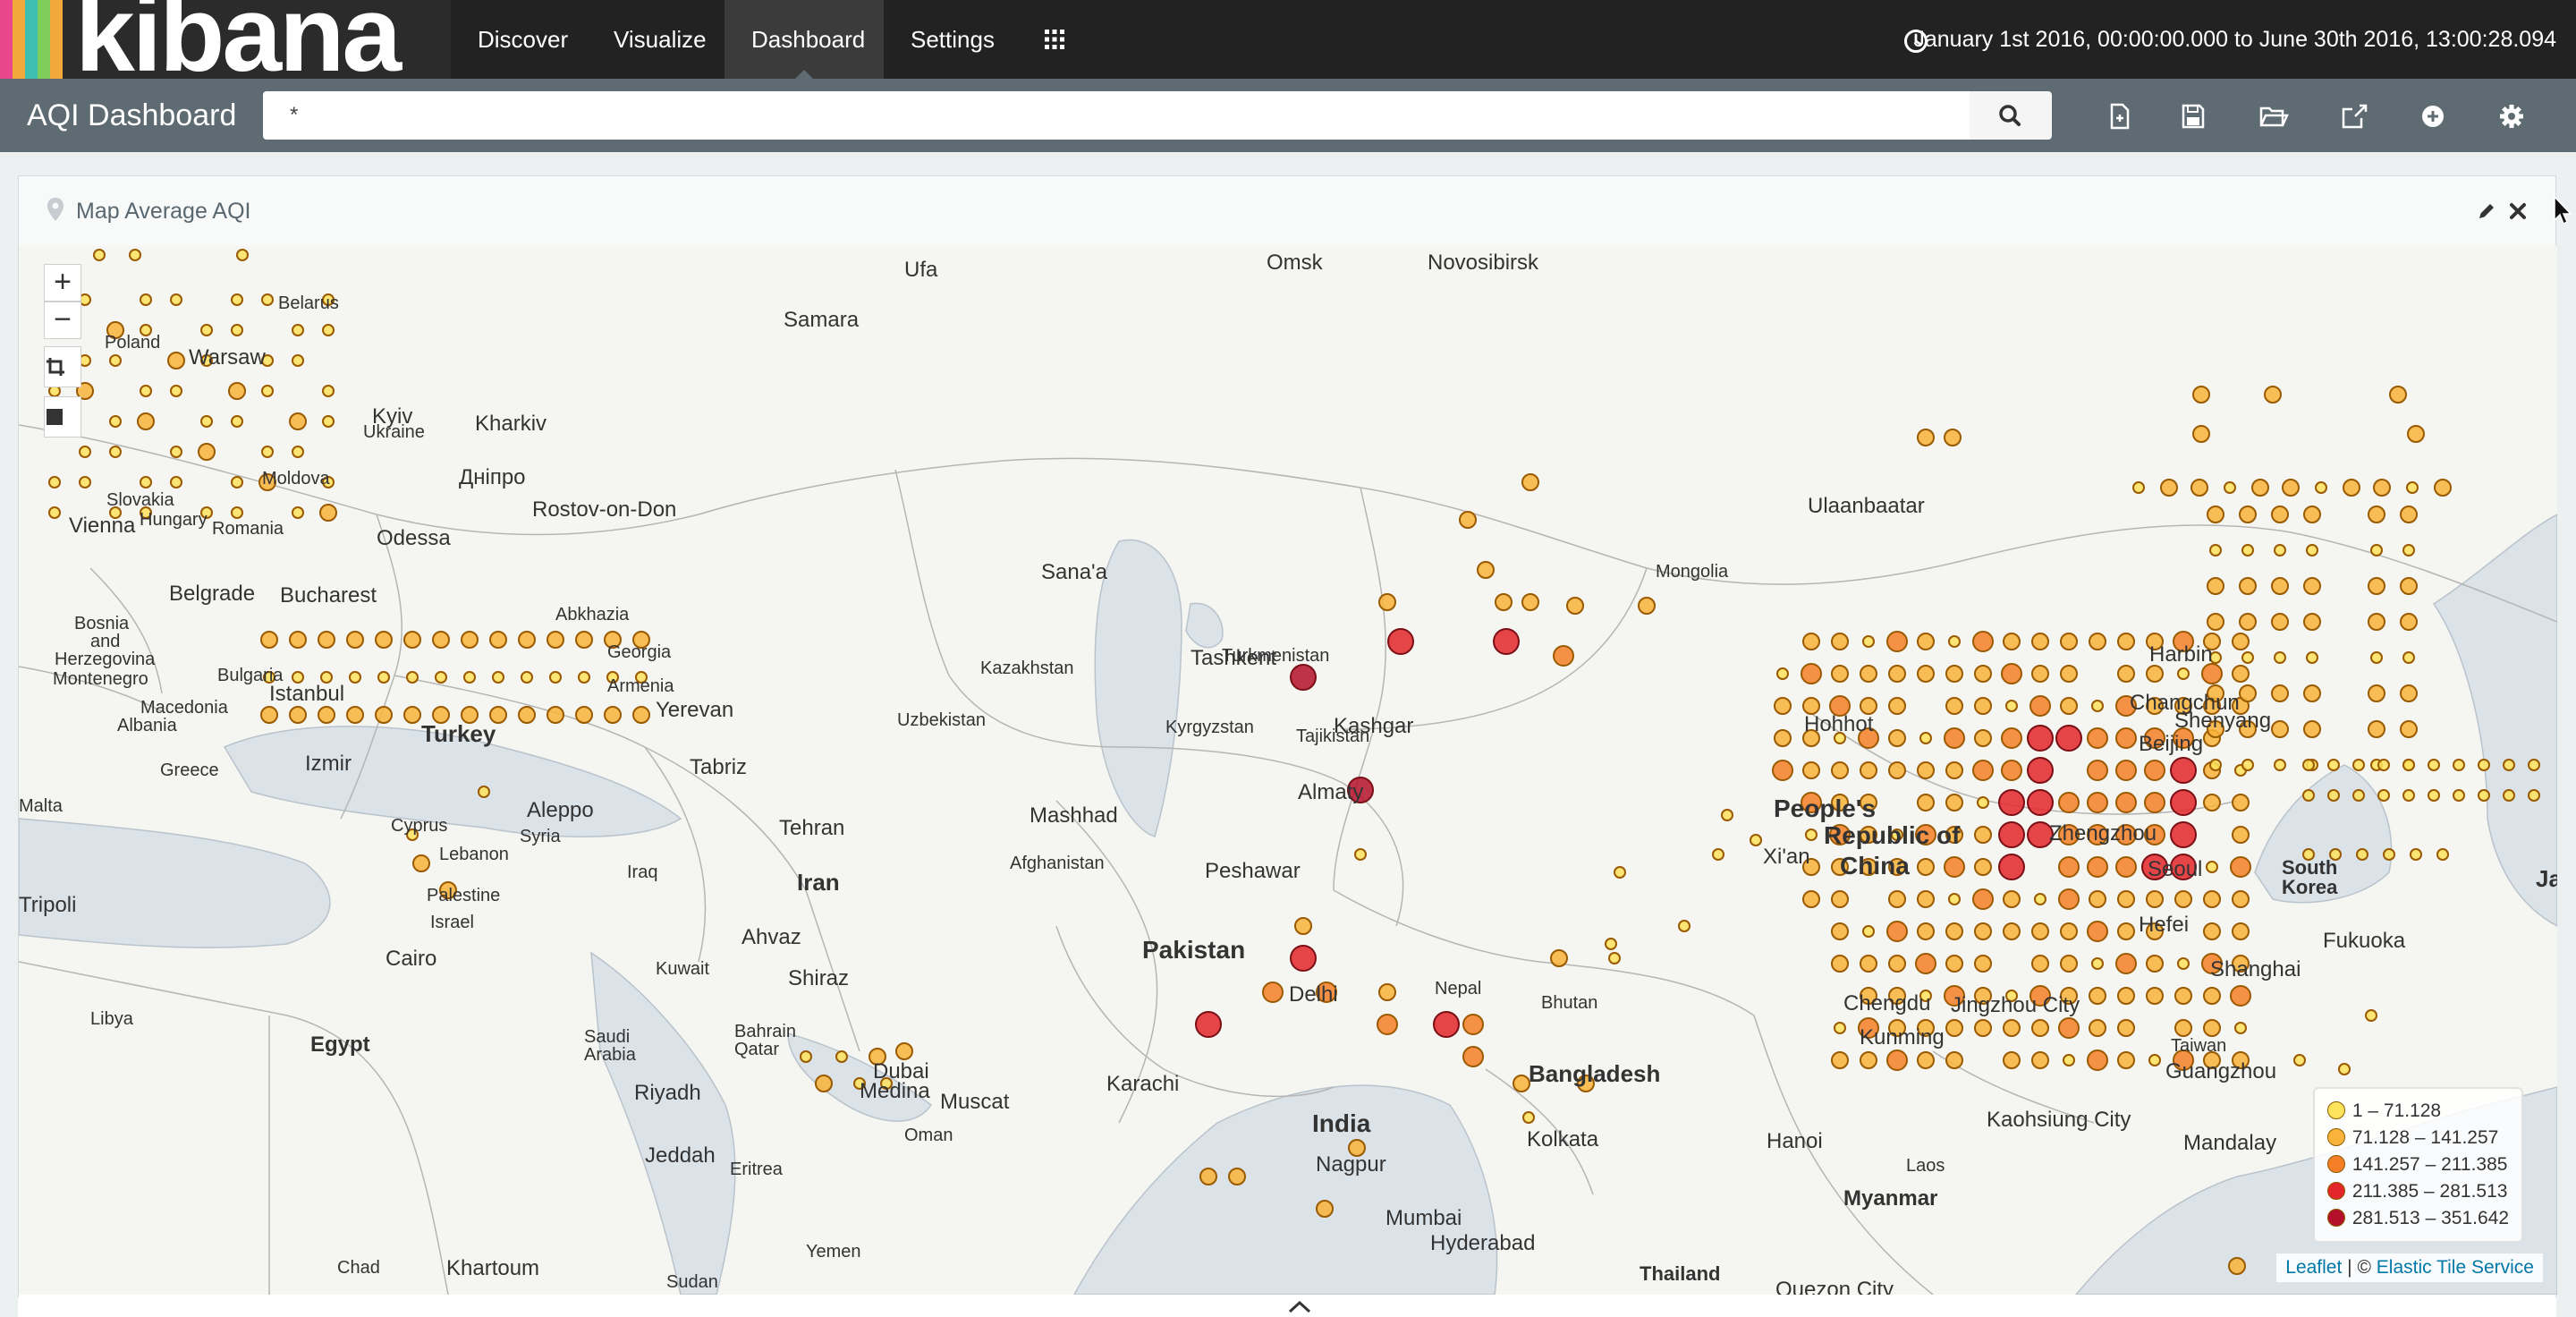 This screenshot has height=1317, width=2576. What do you see at coordinates (2455, 1267) in the screenshot?
I see `elastic-tile-service-link: Elastic Tile Service` at bounding box center [2455, 1267].